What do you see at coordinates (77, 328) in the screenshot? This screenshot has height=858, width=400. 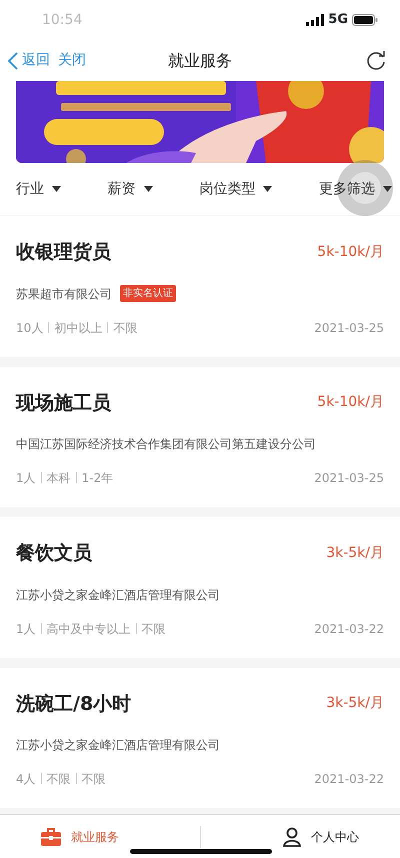 I see `job-requirements: 10人 初中以上 不限` at bounding box center [77, 328].